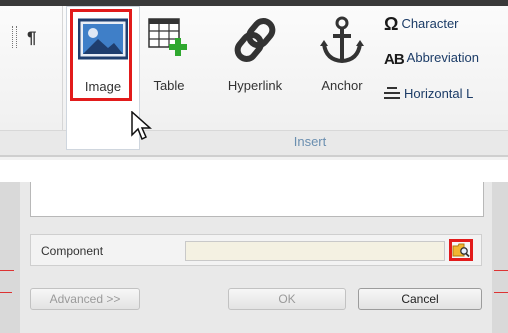  What do you see at coordinates (391, 24) in the screenshot?
I see `omega-icon: Ω` at bounding box center [391, 24].